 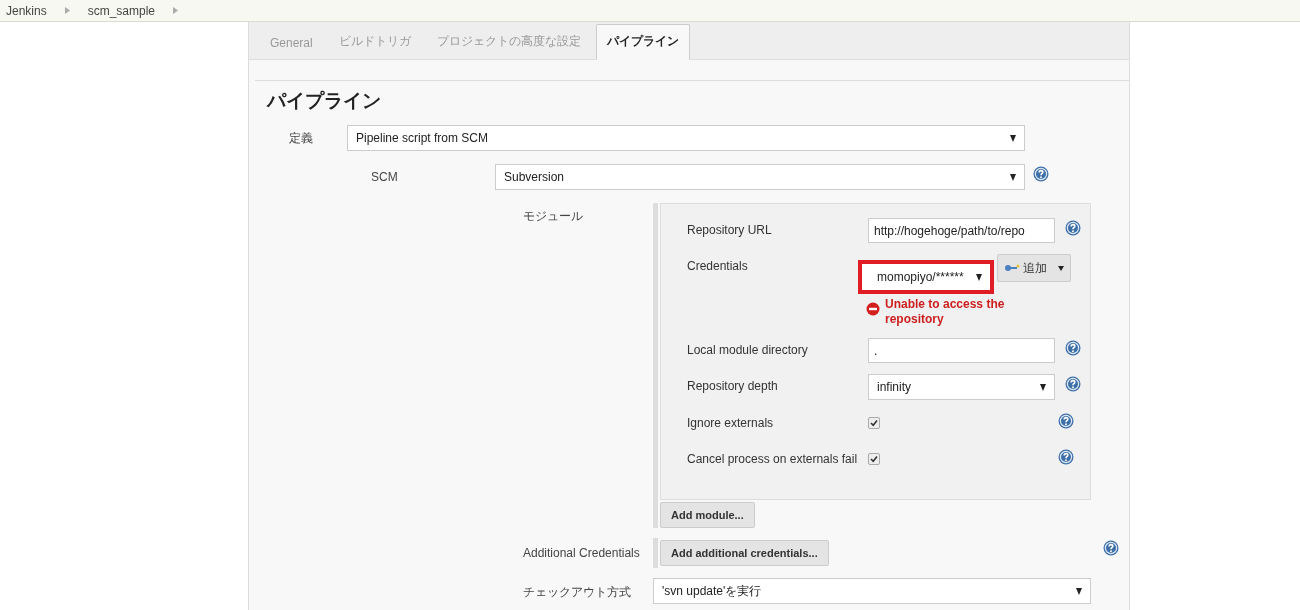 What do you see at coordinates (748, 349) in the screenshot?
I see `field-label: Local module directory` at bounding box center [748, 349].